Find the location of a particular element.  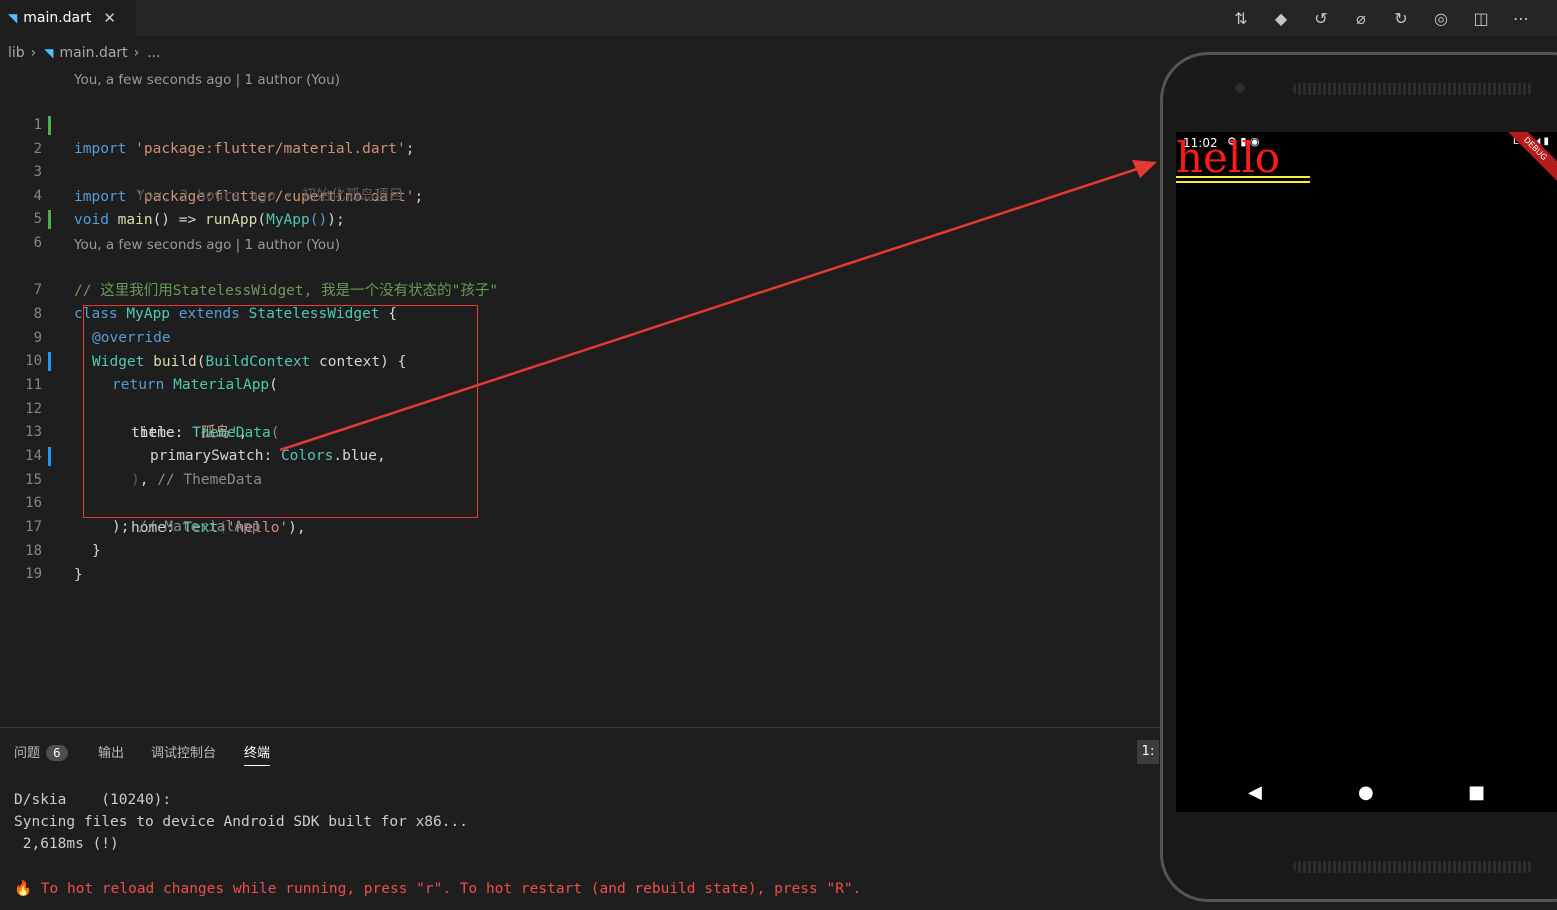

camera-icon is located at coordinates (1240, 88).